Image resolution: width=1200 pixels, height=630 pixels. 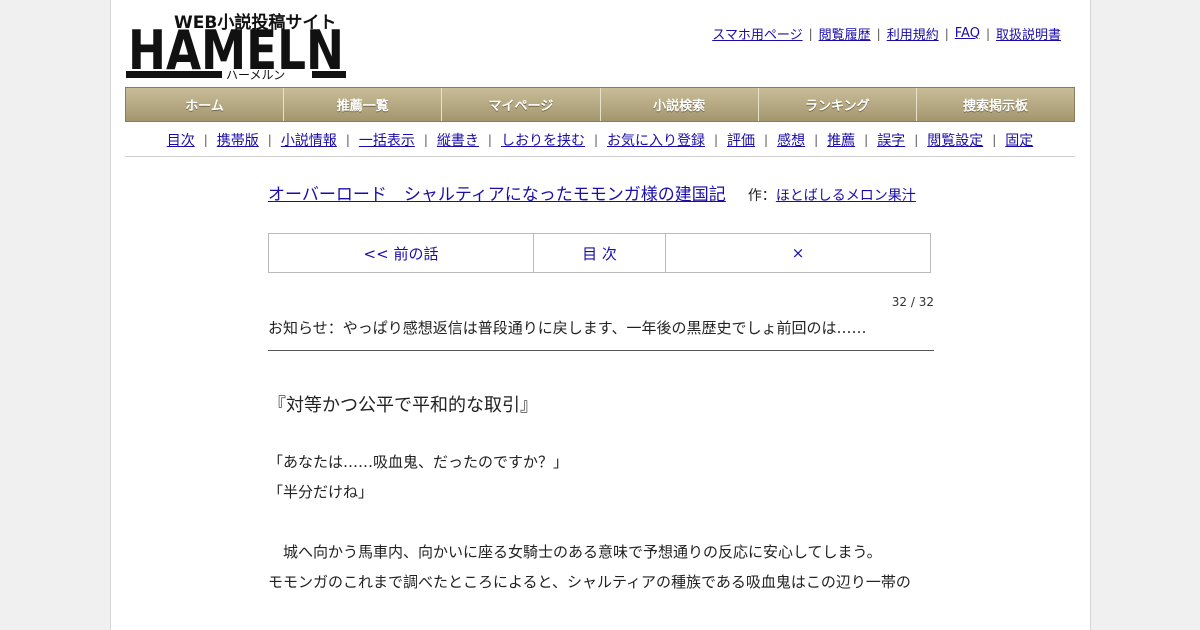 What do you see at coordinates (418, 462) in the screenshot?
I see `body-line: 「あなたは……吸血鬼、だったのですか？」` at bounding box center [418, 462].